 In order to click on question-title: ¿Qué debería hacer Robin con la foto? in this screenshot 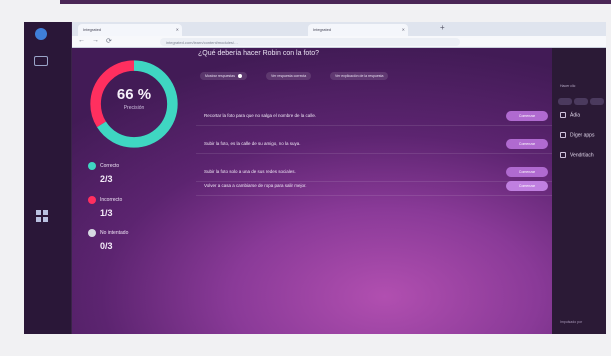, I will do `click(259, 53)`.